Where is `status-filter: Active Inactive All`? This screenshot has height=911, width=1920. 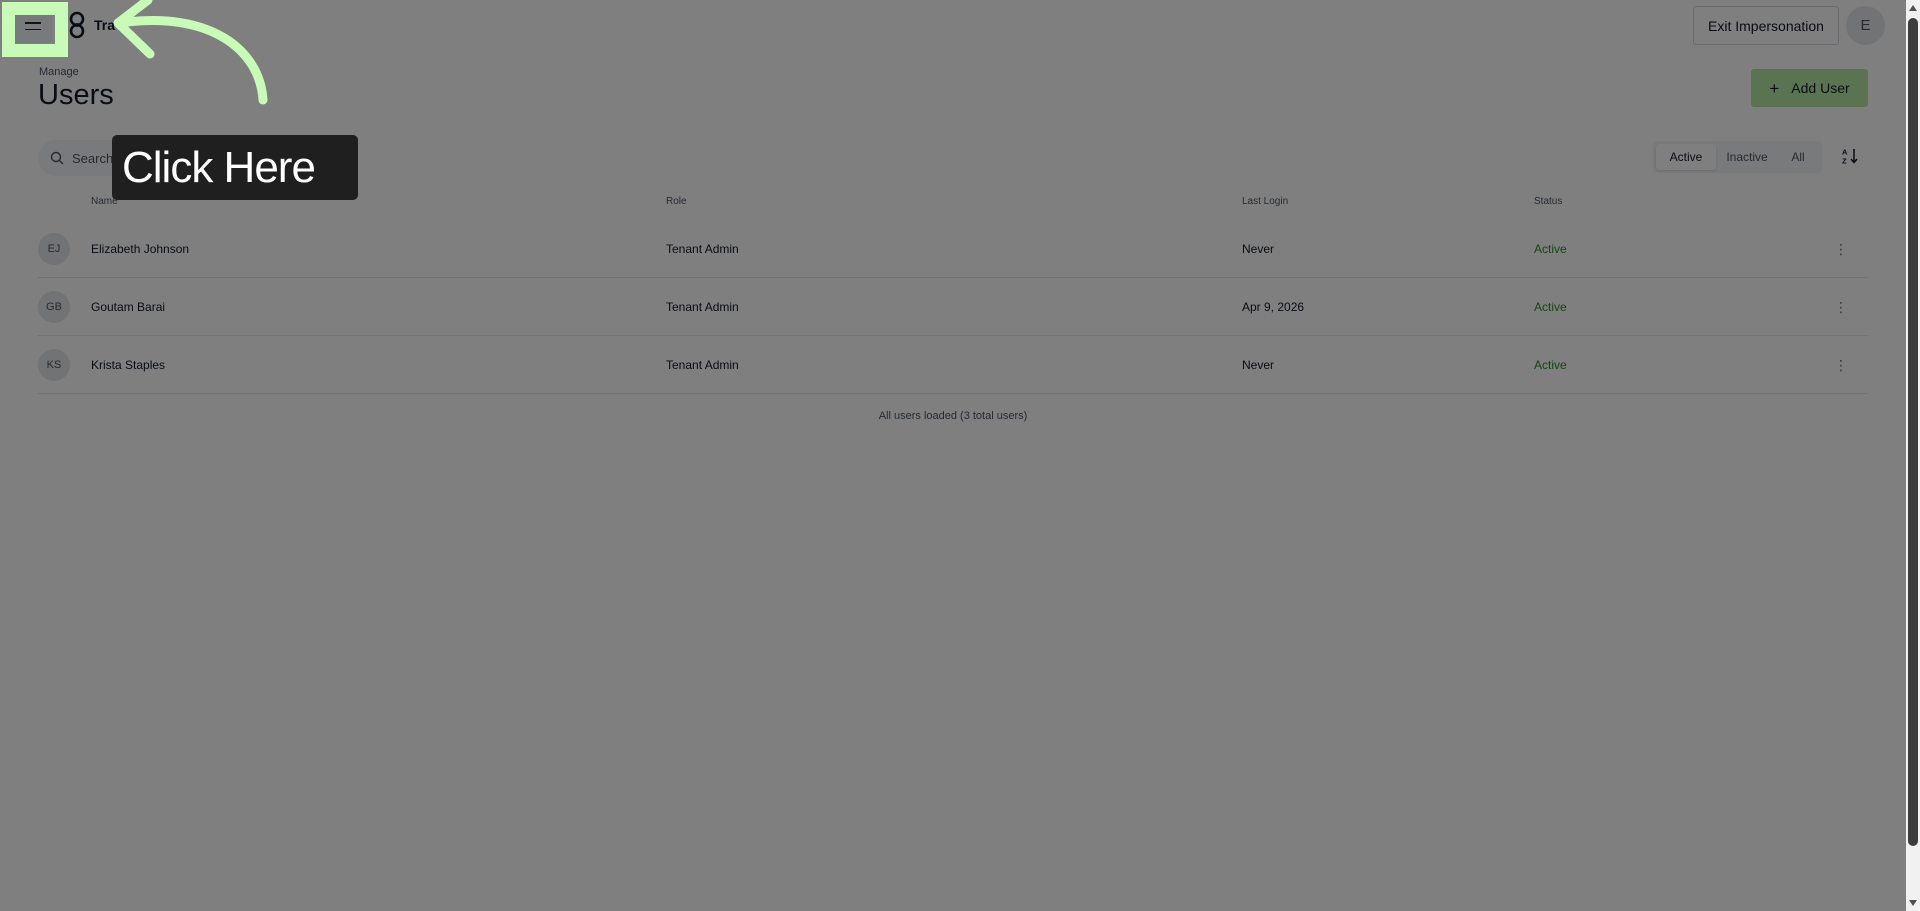
status-filter: Active Inactive All is located at coordinates (1737, 157).